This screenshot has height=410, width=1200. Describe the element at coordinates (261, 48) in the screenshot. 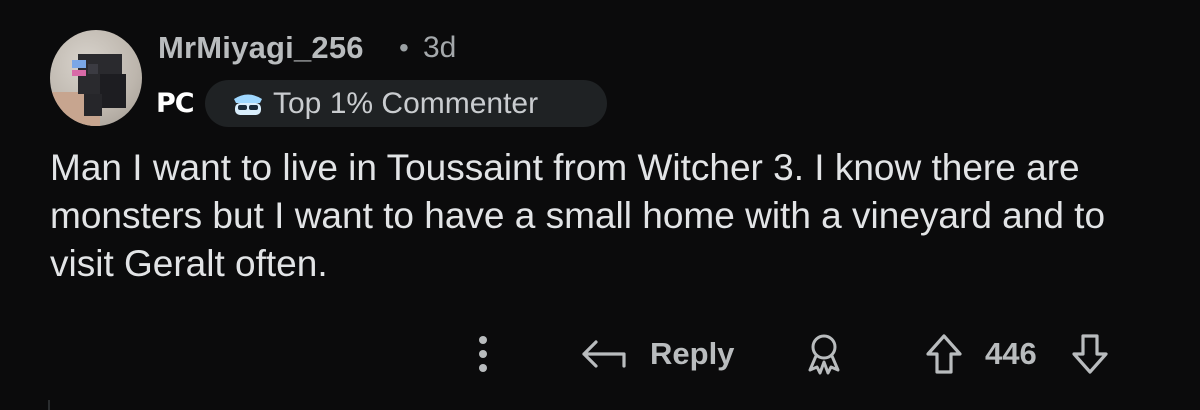

I see `author-username: MrMiyagi_256` at that location.